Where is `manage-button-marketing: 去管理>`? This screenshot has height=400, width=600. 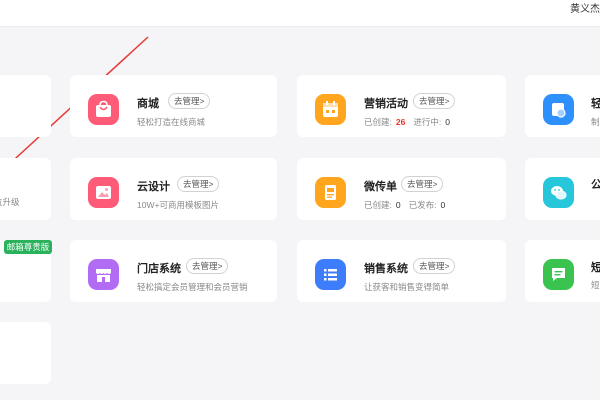
manage-button-marketing: 去管理> is located at coordinates (434, 101).